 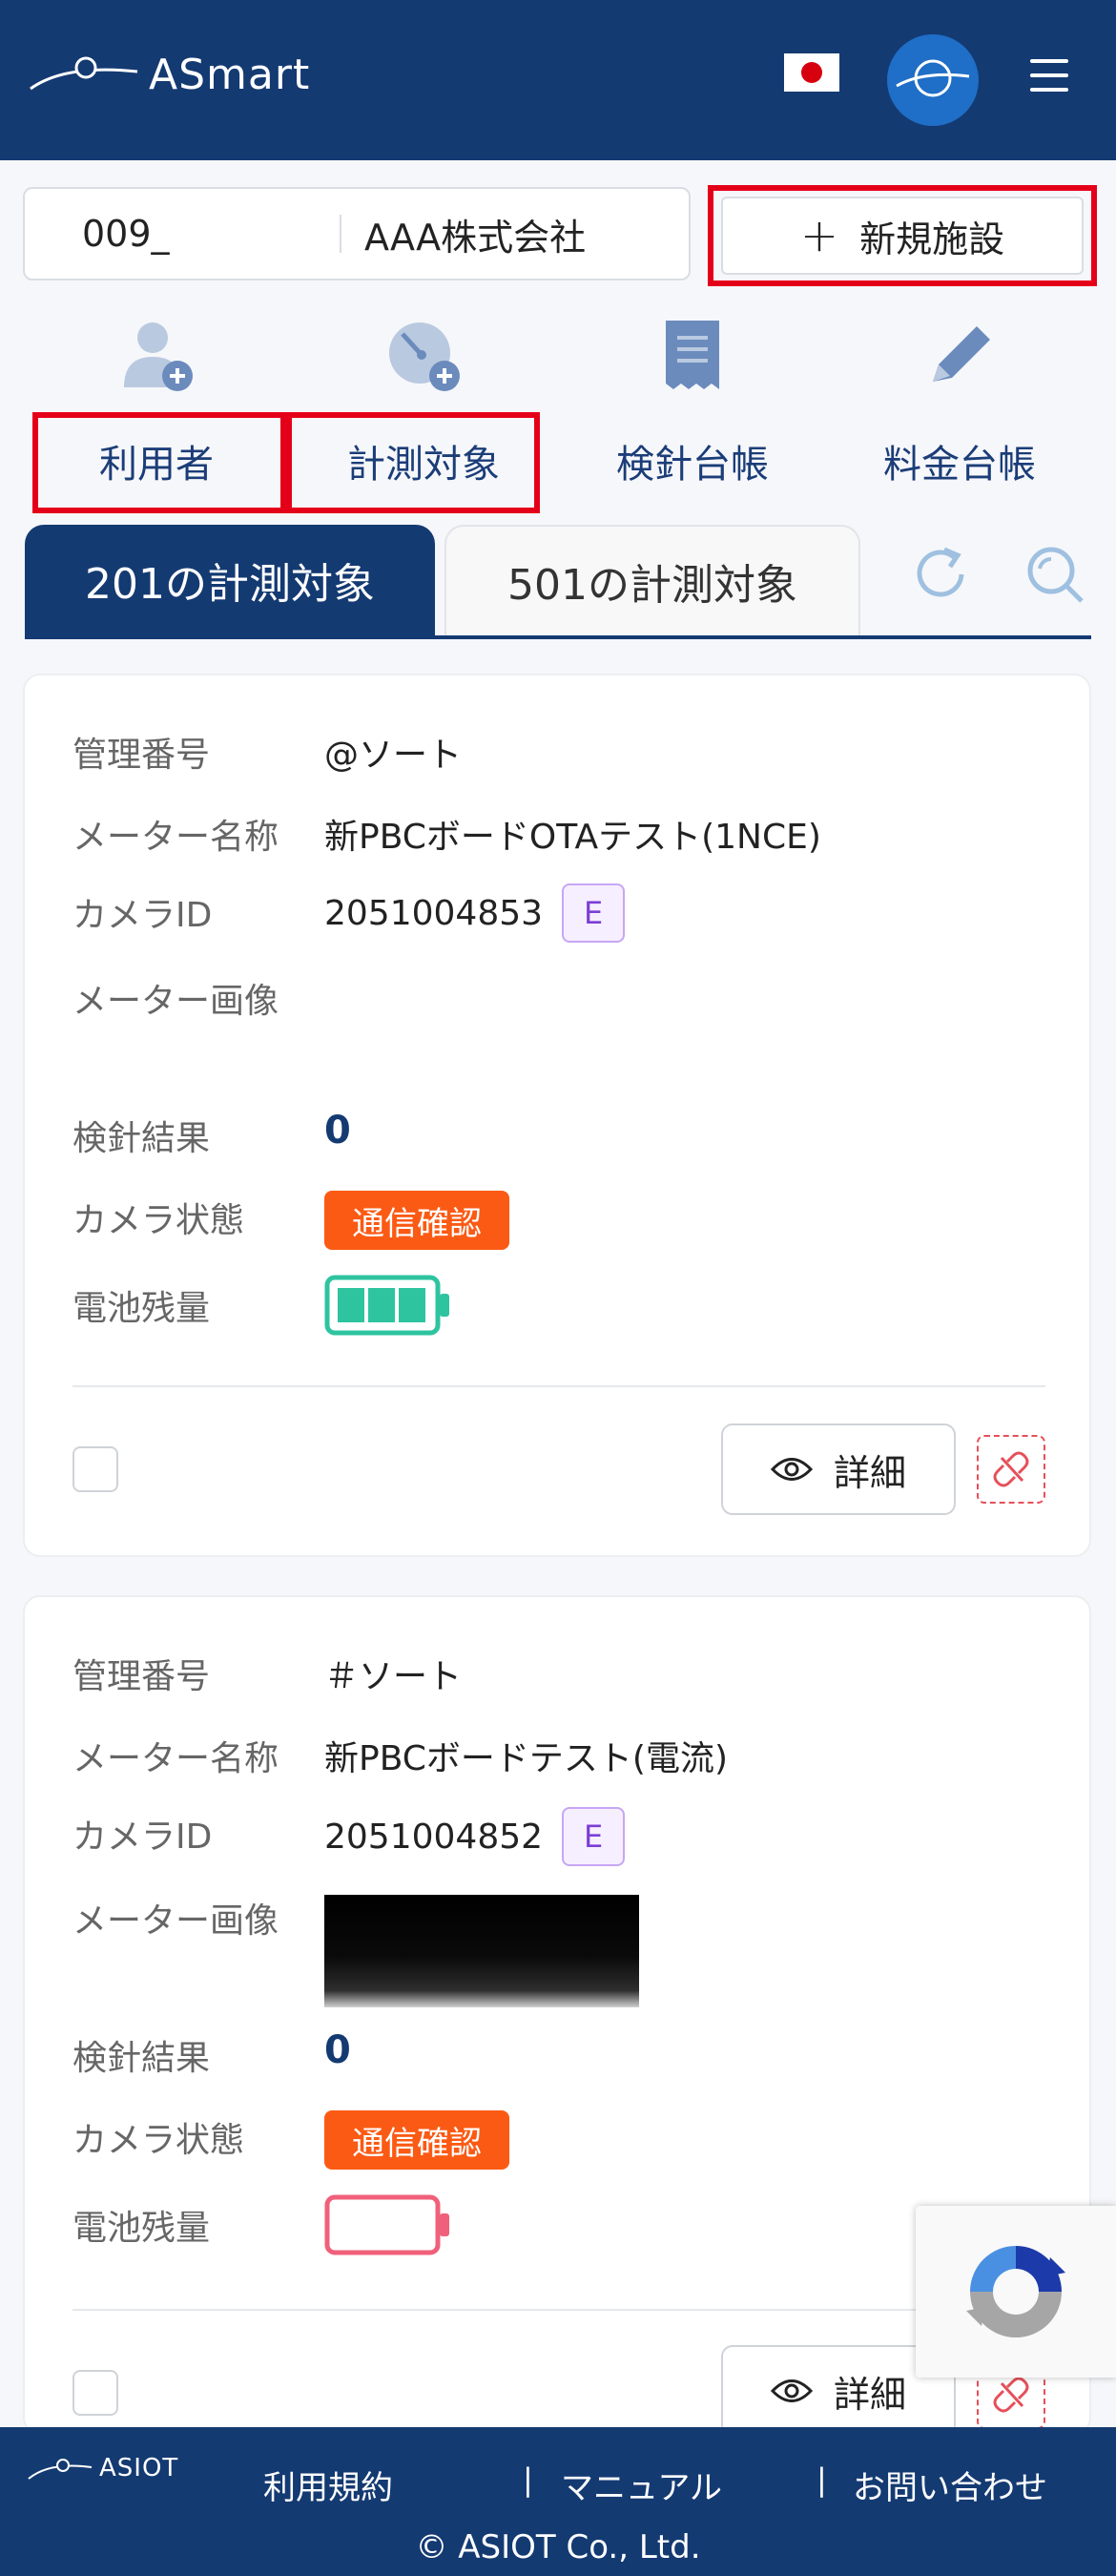 What do you see at coordinates (158, 356) in the screenshot?
I see `add-user-icon` at bounding box center [158, 356].